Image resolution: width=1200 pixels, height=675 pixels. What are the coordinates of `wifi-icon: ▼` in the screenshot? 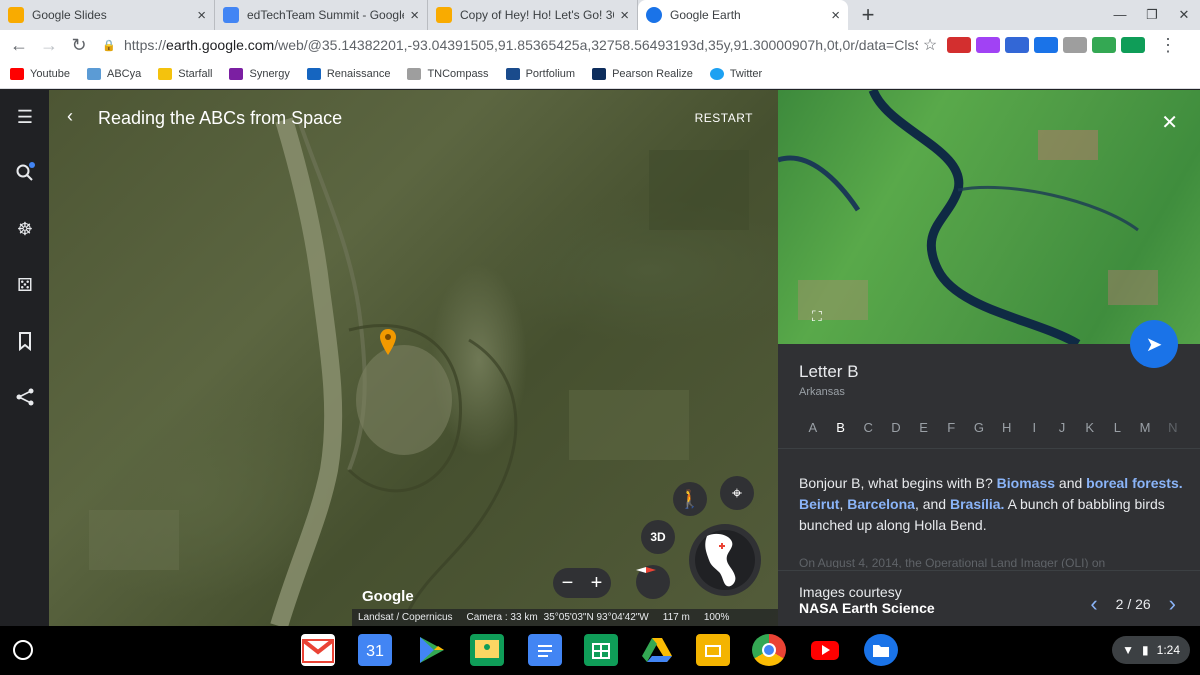 It's located at (1128, 650).